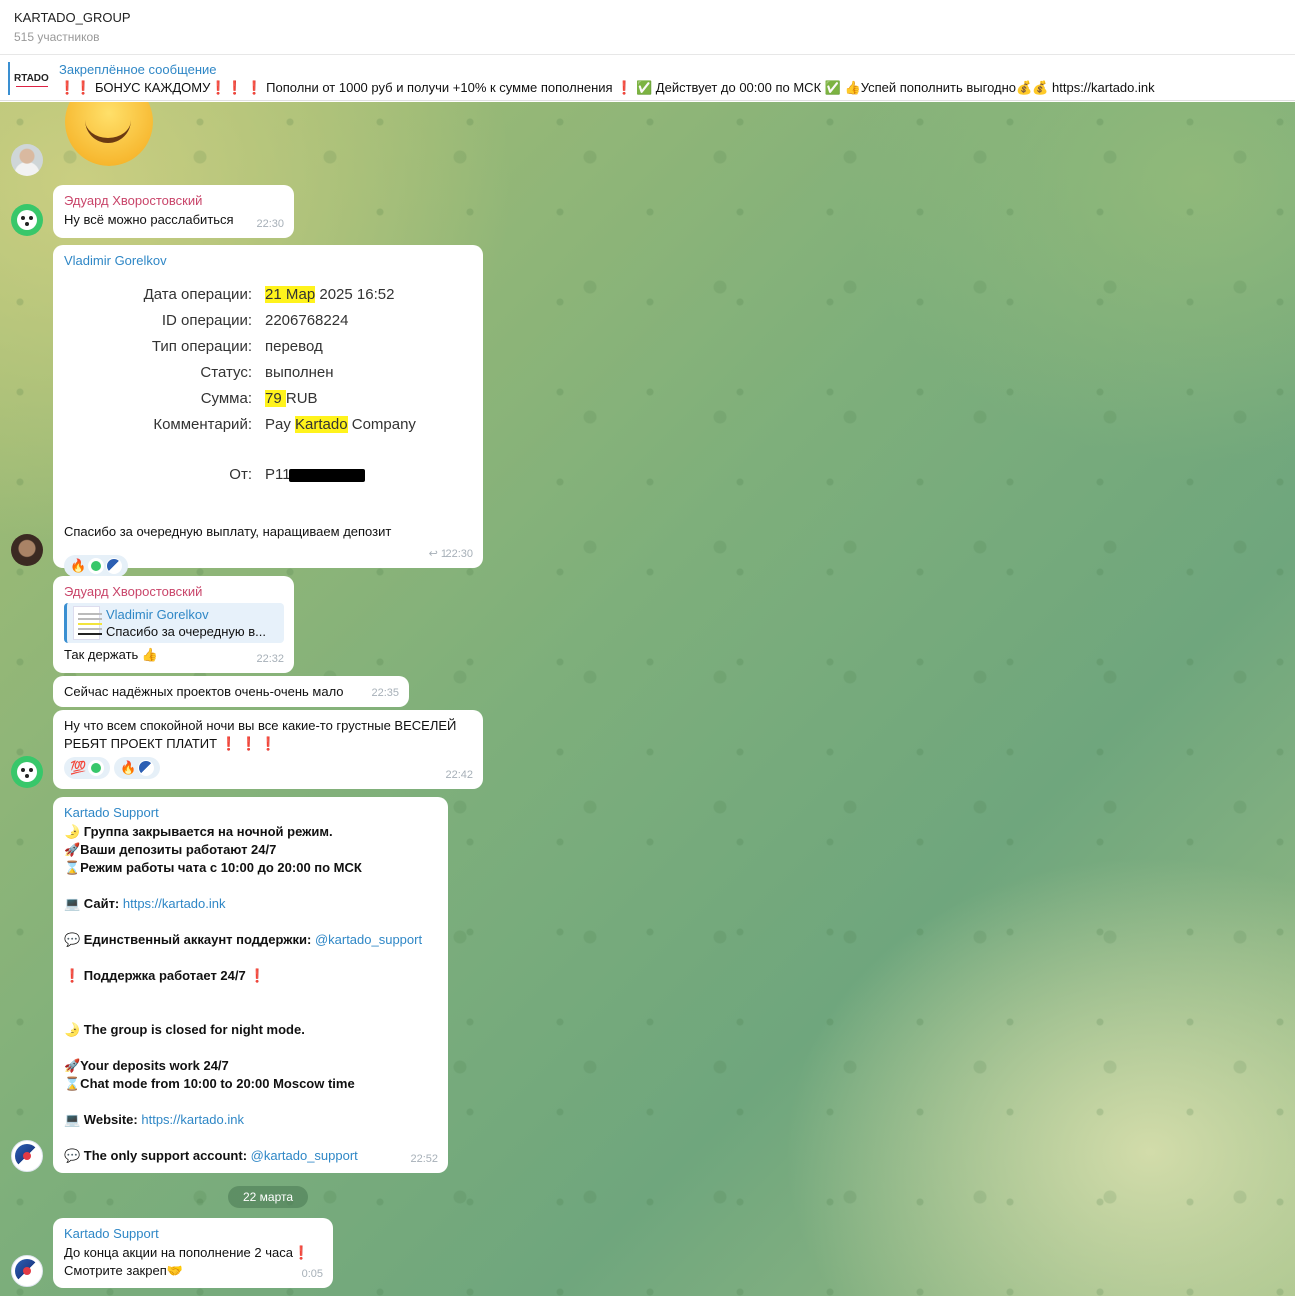 The width and height of the screenshot is (1295, 1296). What do you see at coordinates (192, 1119) in the screenshot?
I see `website-link: https://kartado.ink` at bounding box center [192, 1119].